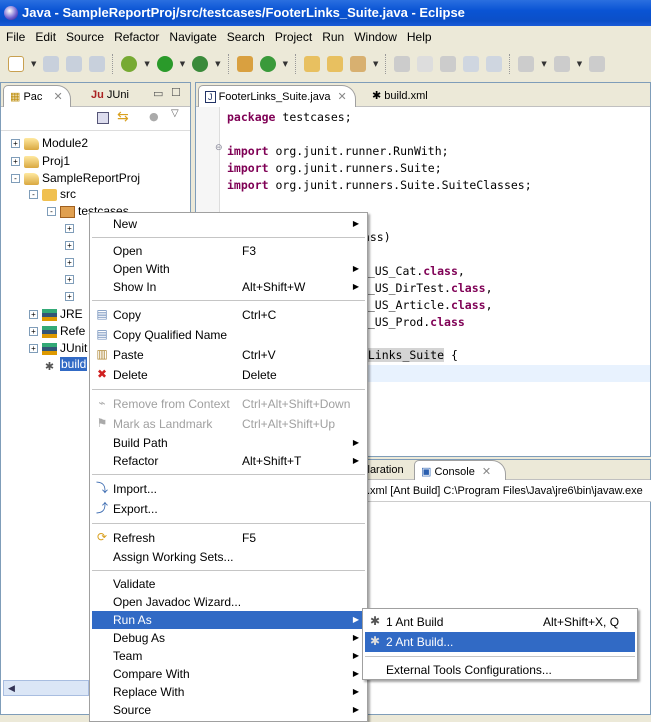 The height and width of the screenshot is (722, 651). Describe the element at coordinates (16, 64) in the screenshot. I see `new-icon` at that location.